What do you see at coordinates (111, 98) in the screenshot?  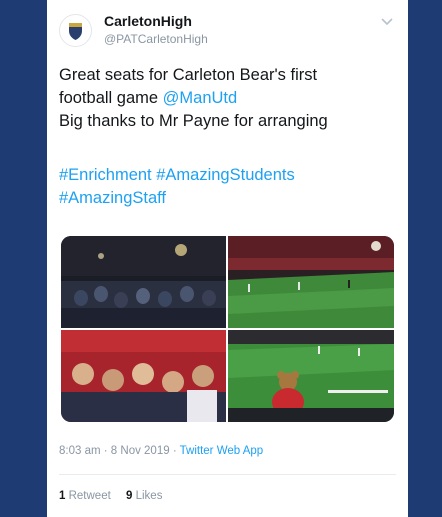 I see `tweet-text-fragment: football game` at bounding box center [111, 98].